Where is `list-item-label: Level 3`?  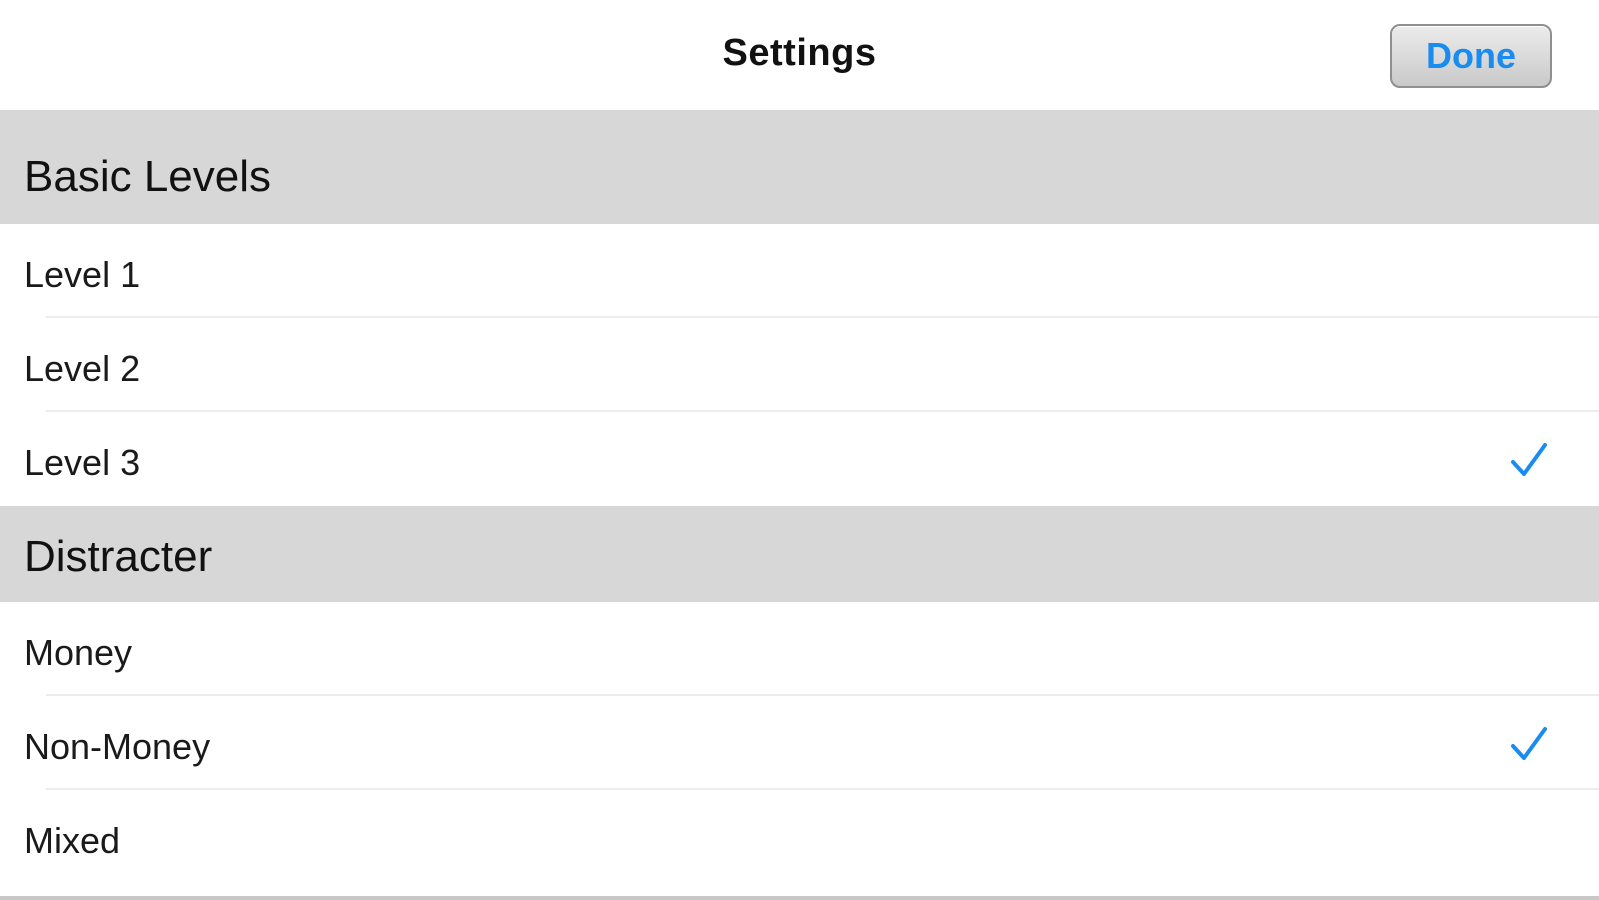 list-item-label: Level 3 is located at coordinates (82, 462).